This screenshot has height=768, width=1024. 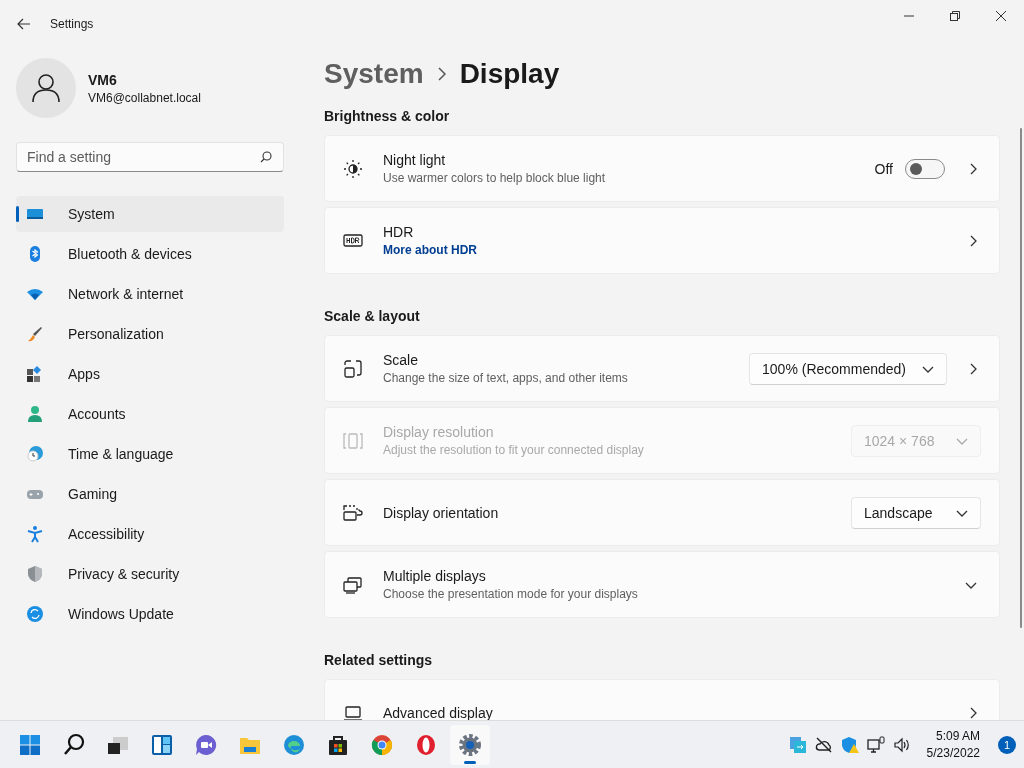 I want to click on scale-icon, so click(x=353, y=368).